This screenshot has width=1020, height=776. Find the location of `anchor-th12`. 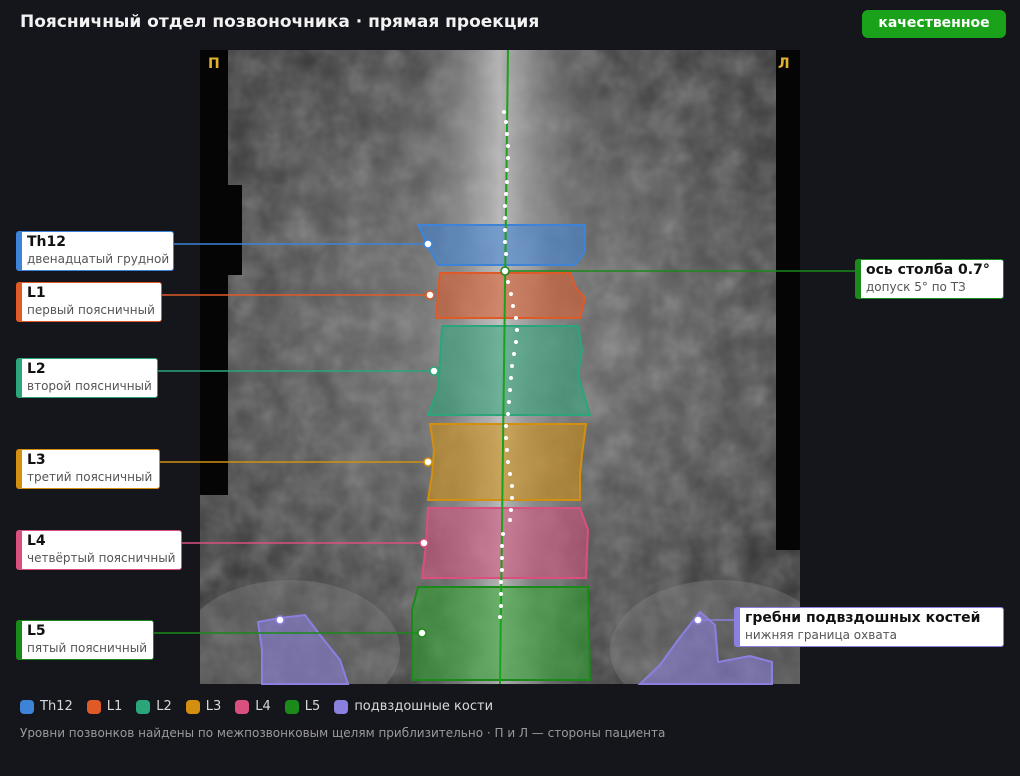

anchor-th12 is located at coordinates (428, 244).